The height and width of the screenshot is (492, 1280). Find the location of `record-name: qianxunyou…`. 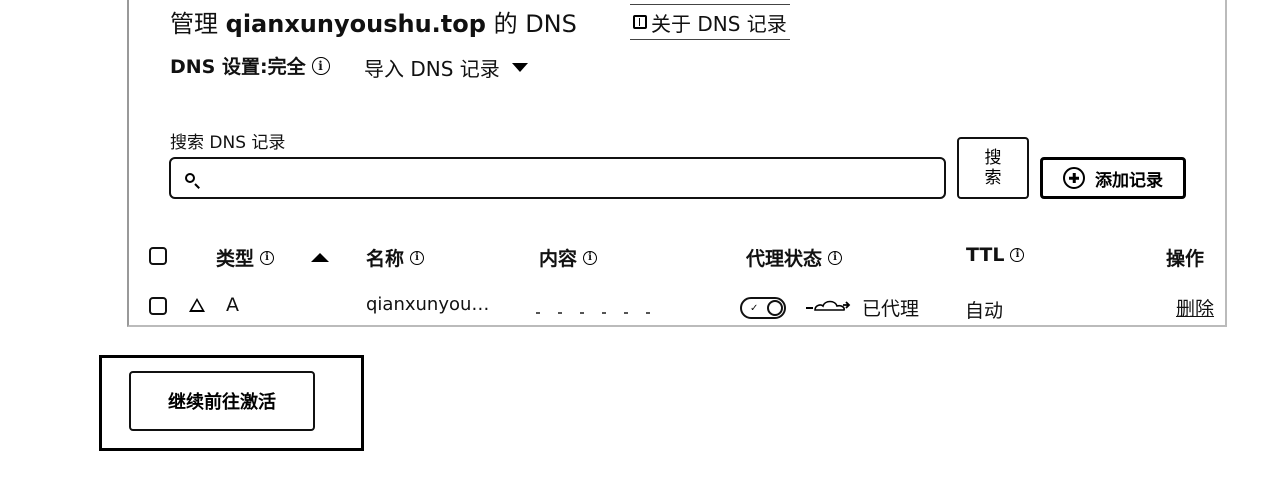

record-name: qianxunyou… is located at coordinates (427, 304).